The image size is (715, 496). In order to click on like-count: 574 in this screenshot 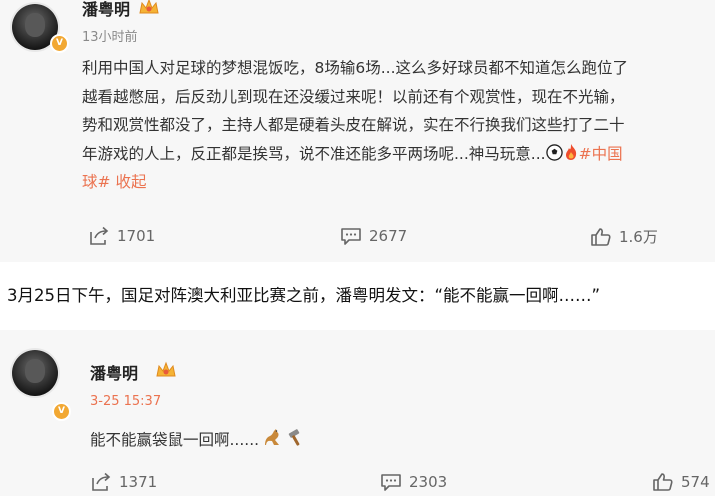, I will do `click(695, 482)`.